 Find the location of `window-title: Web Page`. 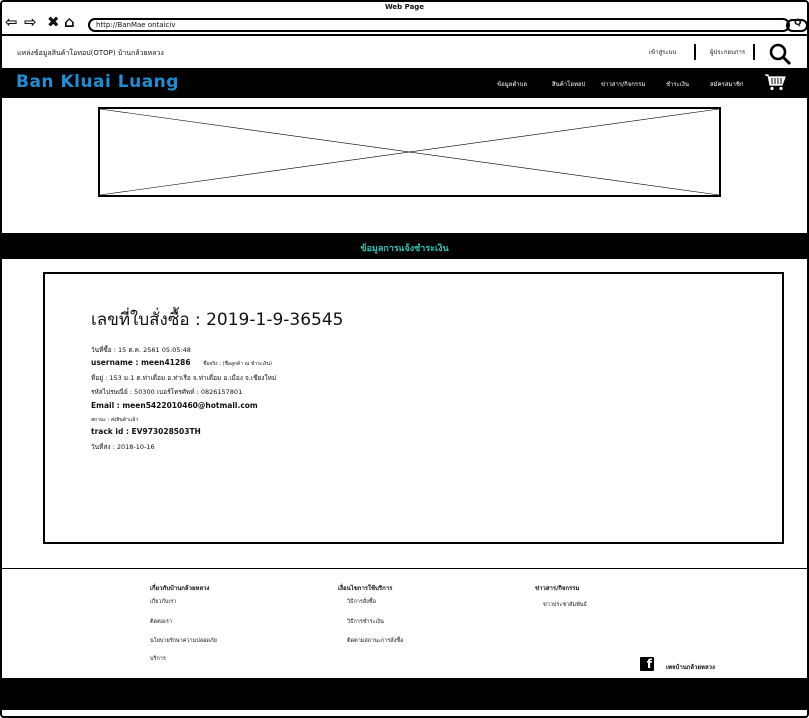

window-title: Web Page is located at coordinates (404, 7).